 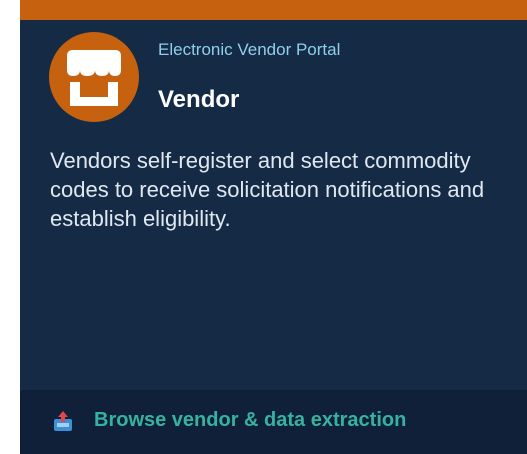 What do you see at coordinates (199, 99) in the screenshot?
I see `card-title: Vendor` at bounding box center [199, 99].